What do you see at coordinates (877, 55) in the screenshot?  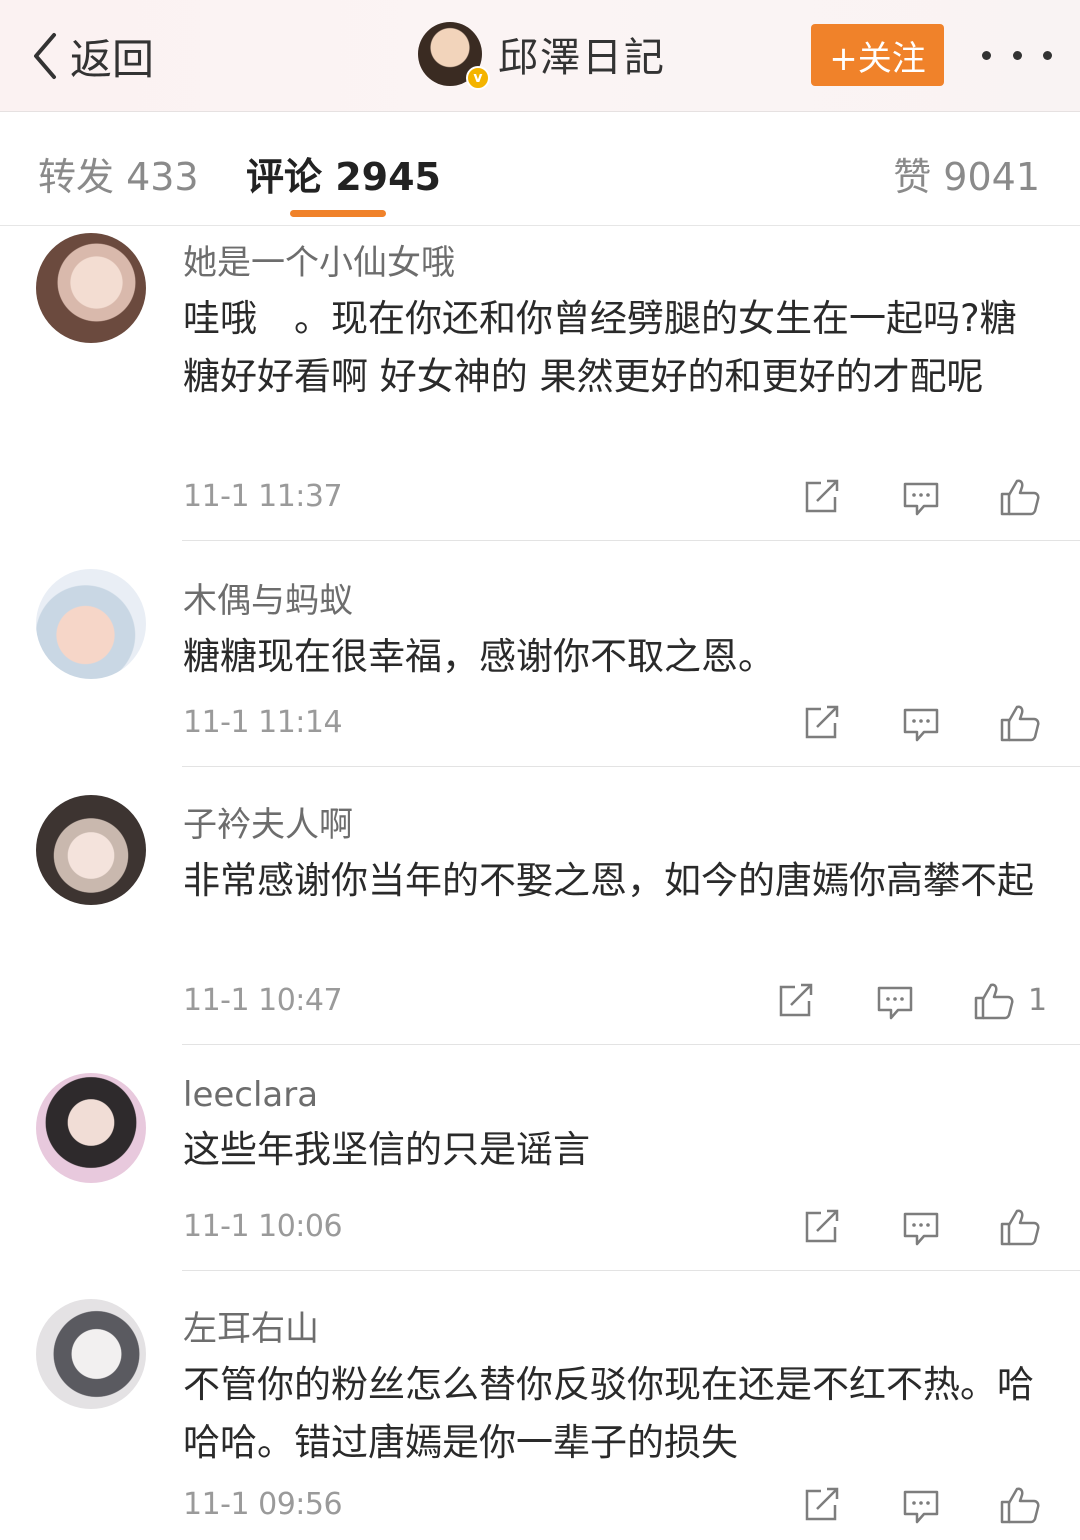 I see `follow-button: +关注` at bounding box center [877, 55].